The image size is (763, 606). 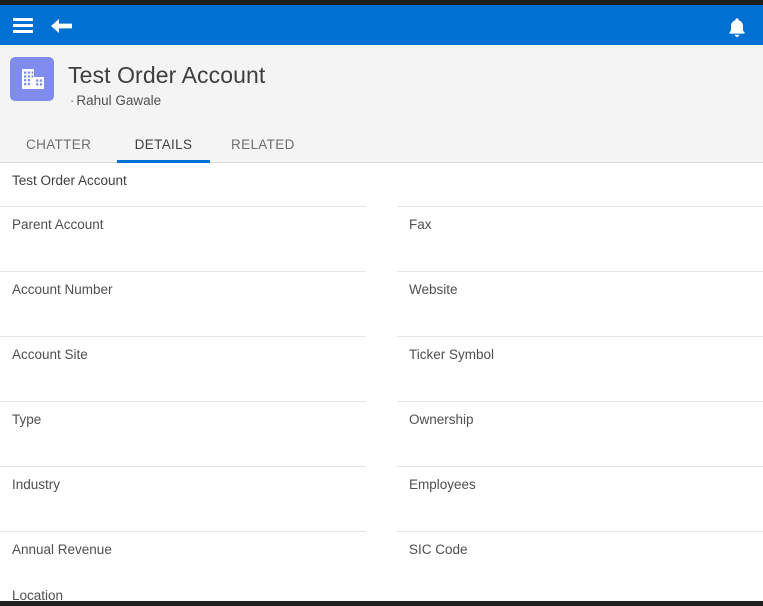 I want to click on field-label-industry: Industry, so click(x=36, y=484).